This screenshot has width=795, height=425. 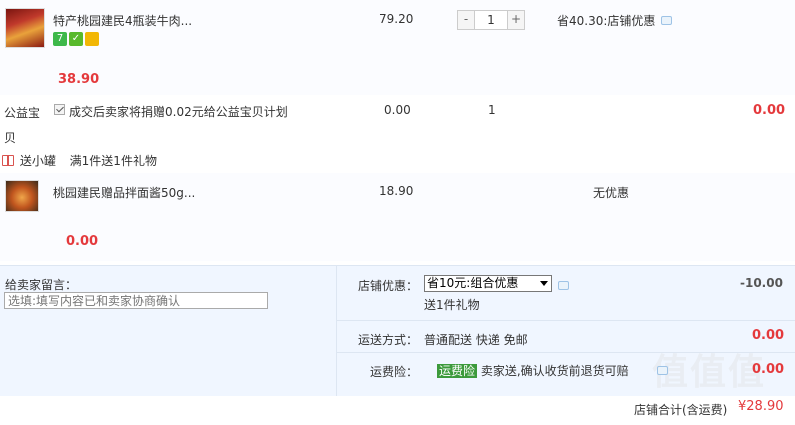 I want to click on quantity-input, so click(x=491, y=20).